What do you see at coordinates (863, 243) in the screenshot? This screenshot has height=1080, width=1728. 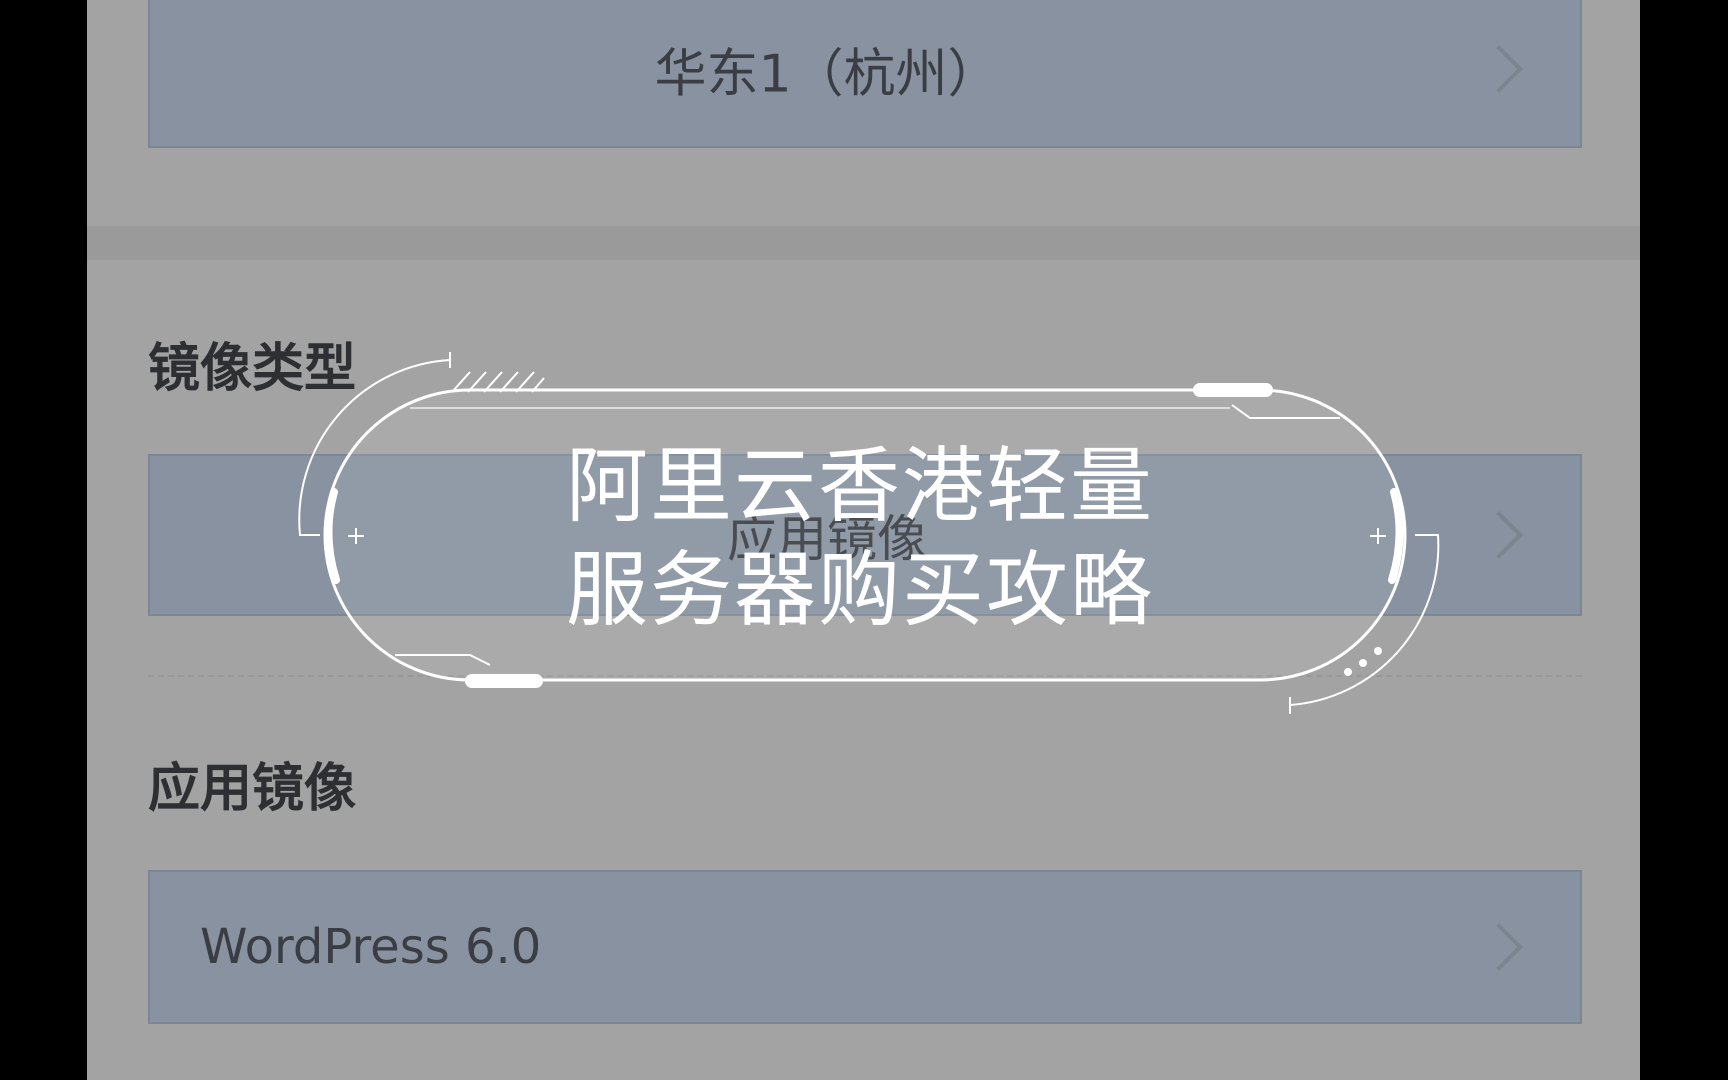 I see `section-divider` at bounding box center [863, 243].